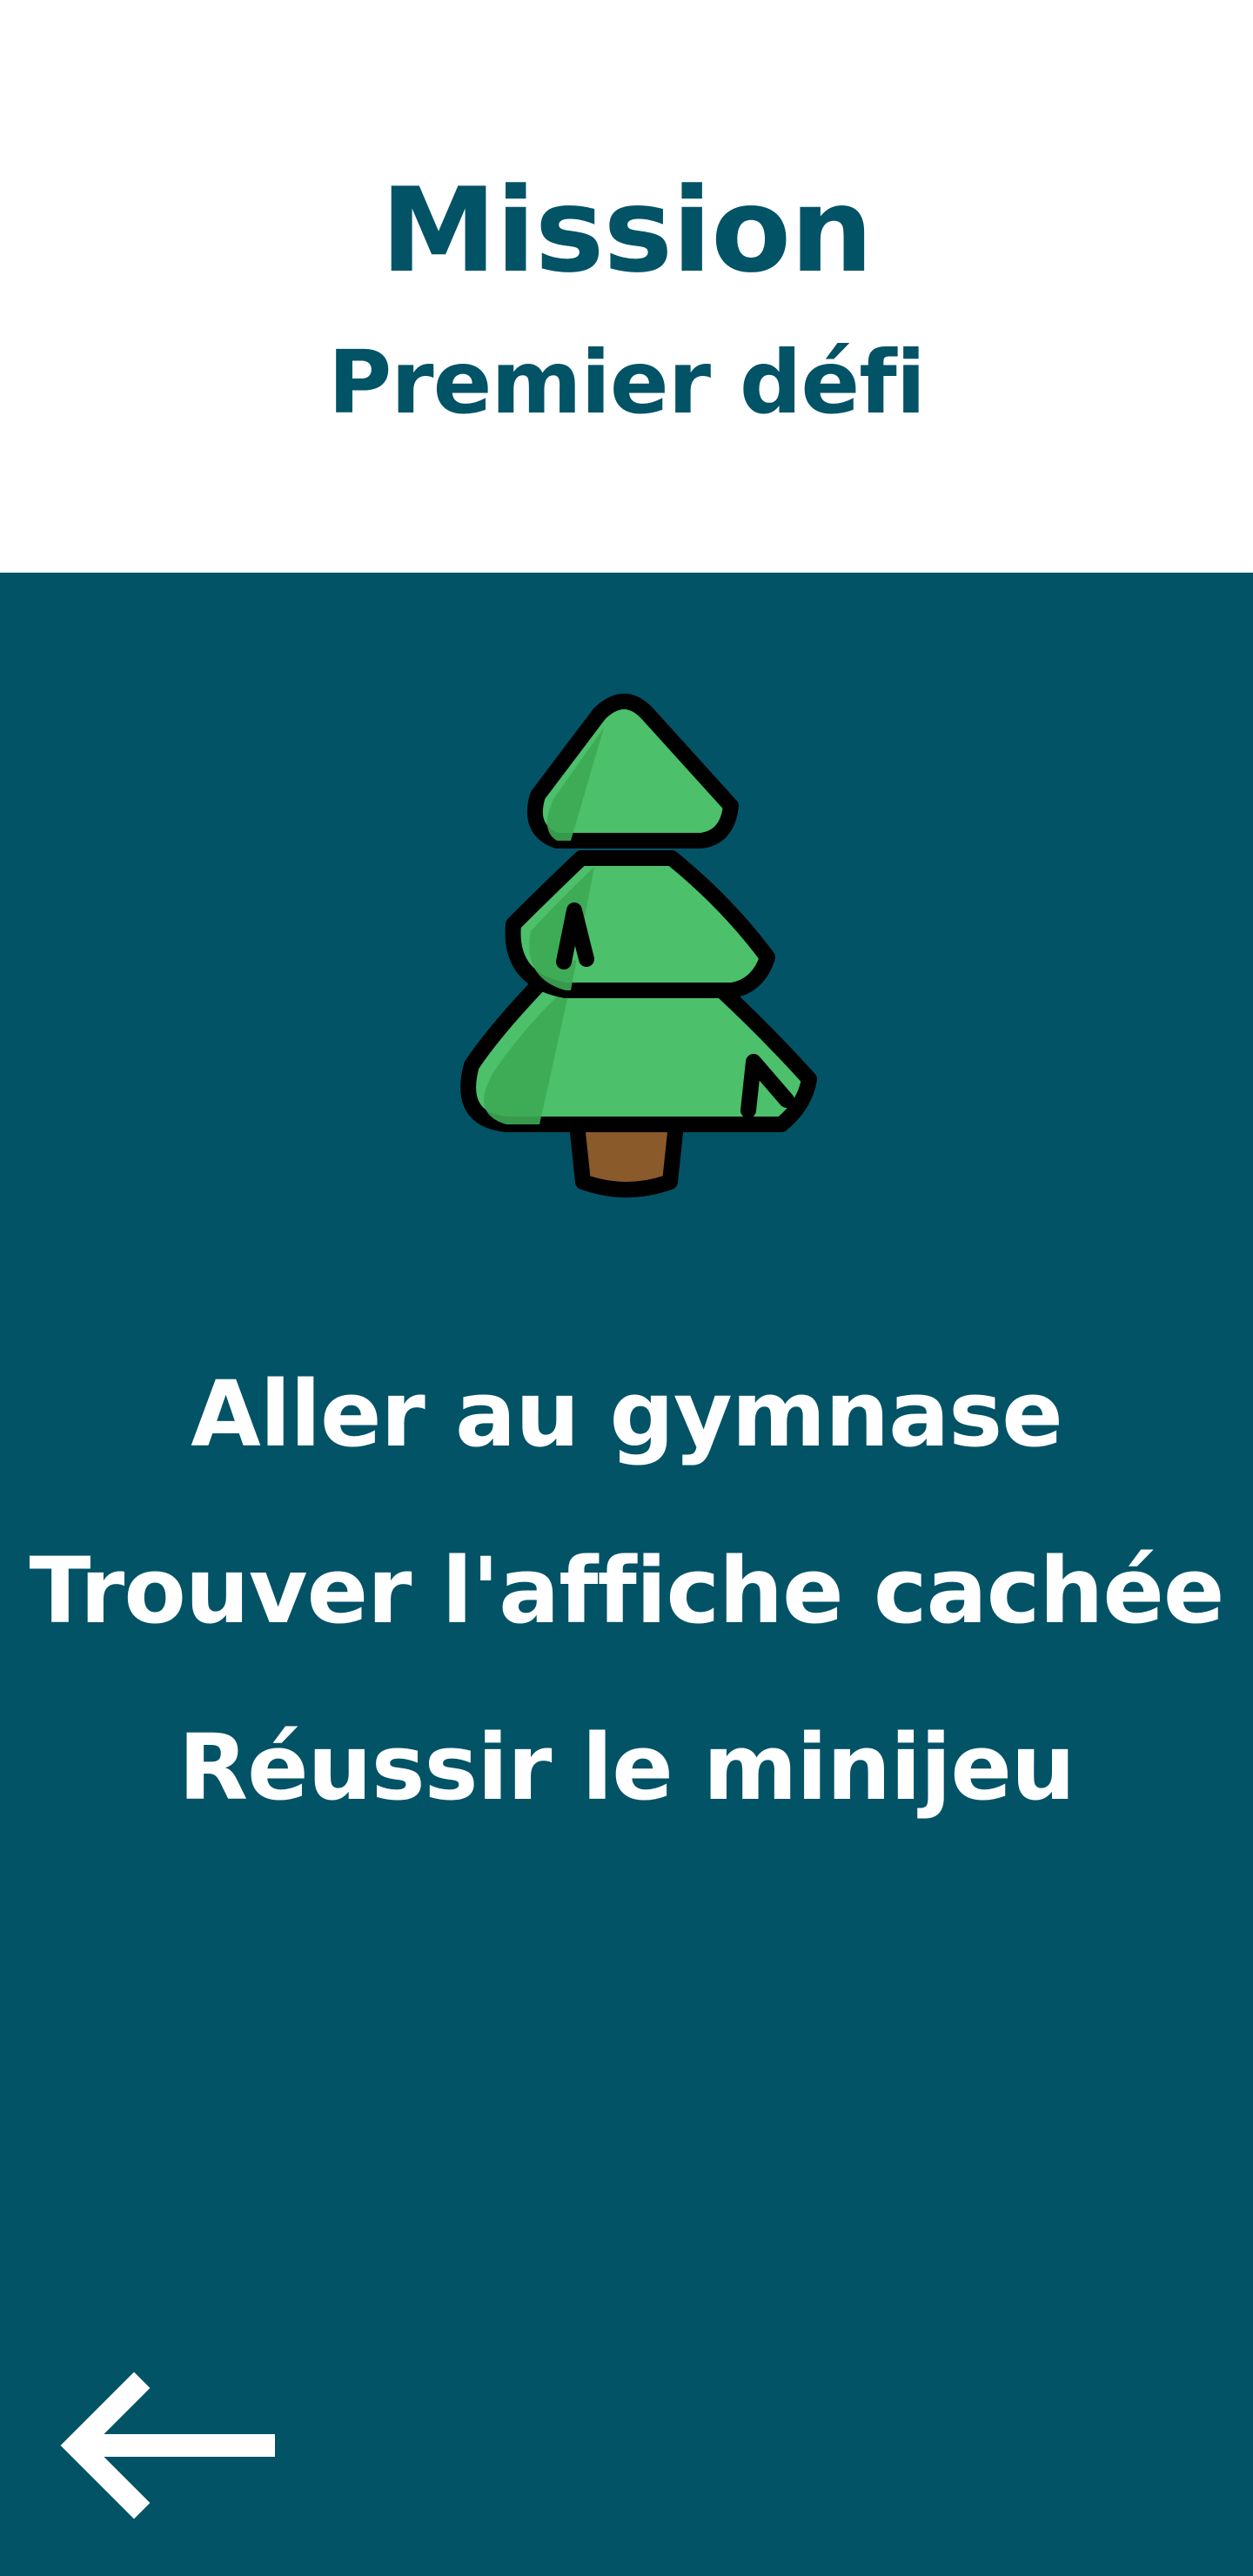 The height and width of the screenshot is (2576, 1253). What do you see at coordinates (626, 383) in the screenshot?
I see `page-subtitle: Premier défi` at bounding box center [626, 383].